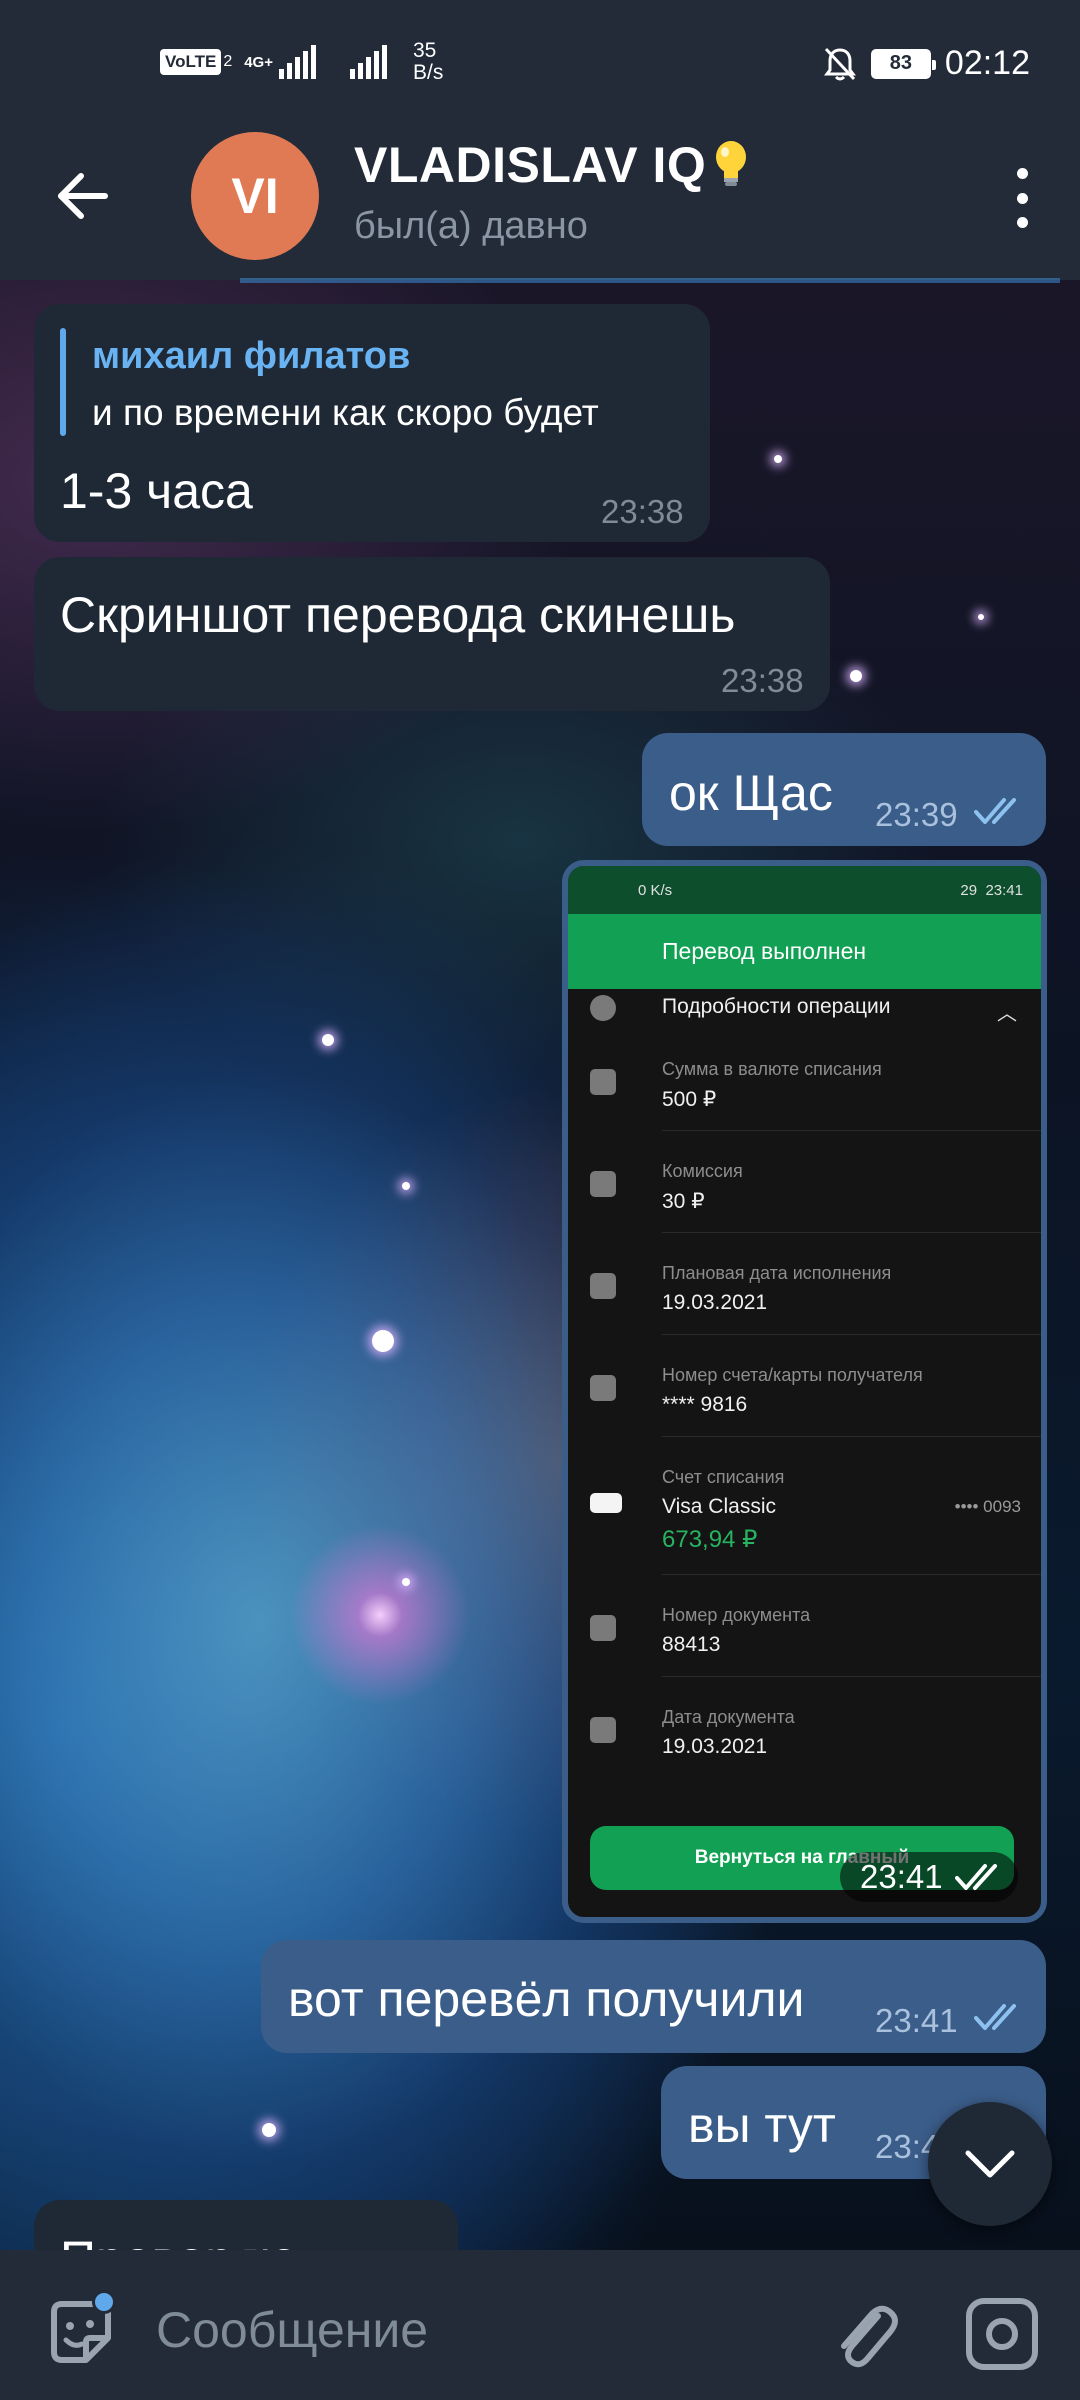 The width and height of the screenshot is (1080, 2400). I want to click on embedded-status-bar: 0 K/s 29 23:41, so click(804, 890).